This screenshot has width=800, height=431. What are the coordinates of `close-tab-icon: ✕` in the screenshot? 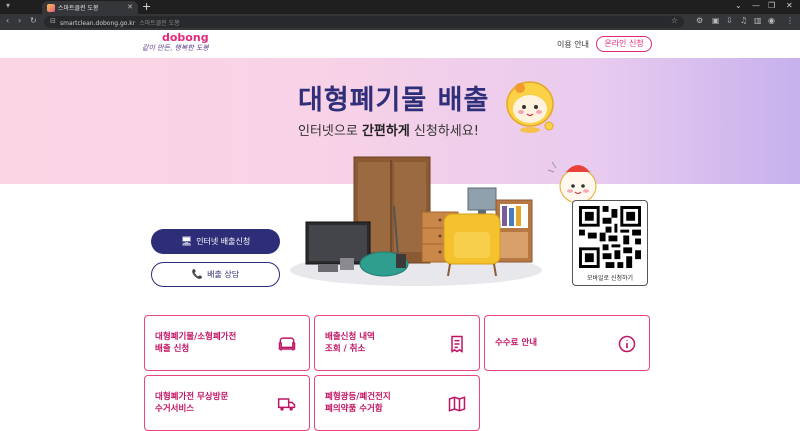 It's located at (130, 7).